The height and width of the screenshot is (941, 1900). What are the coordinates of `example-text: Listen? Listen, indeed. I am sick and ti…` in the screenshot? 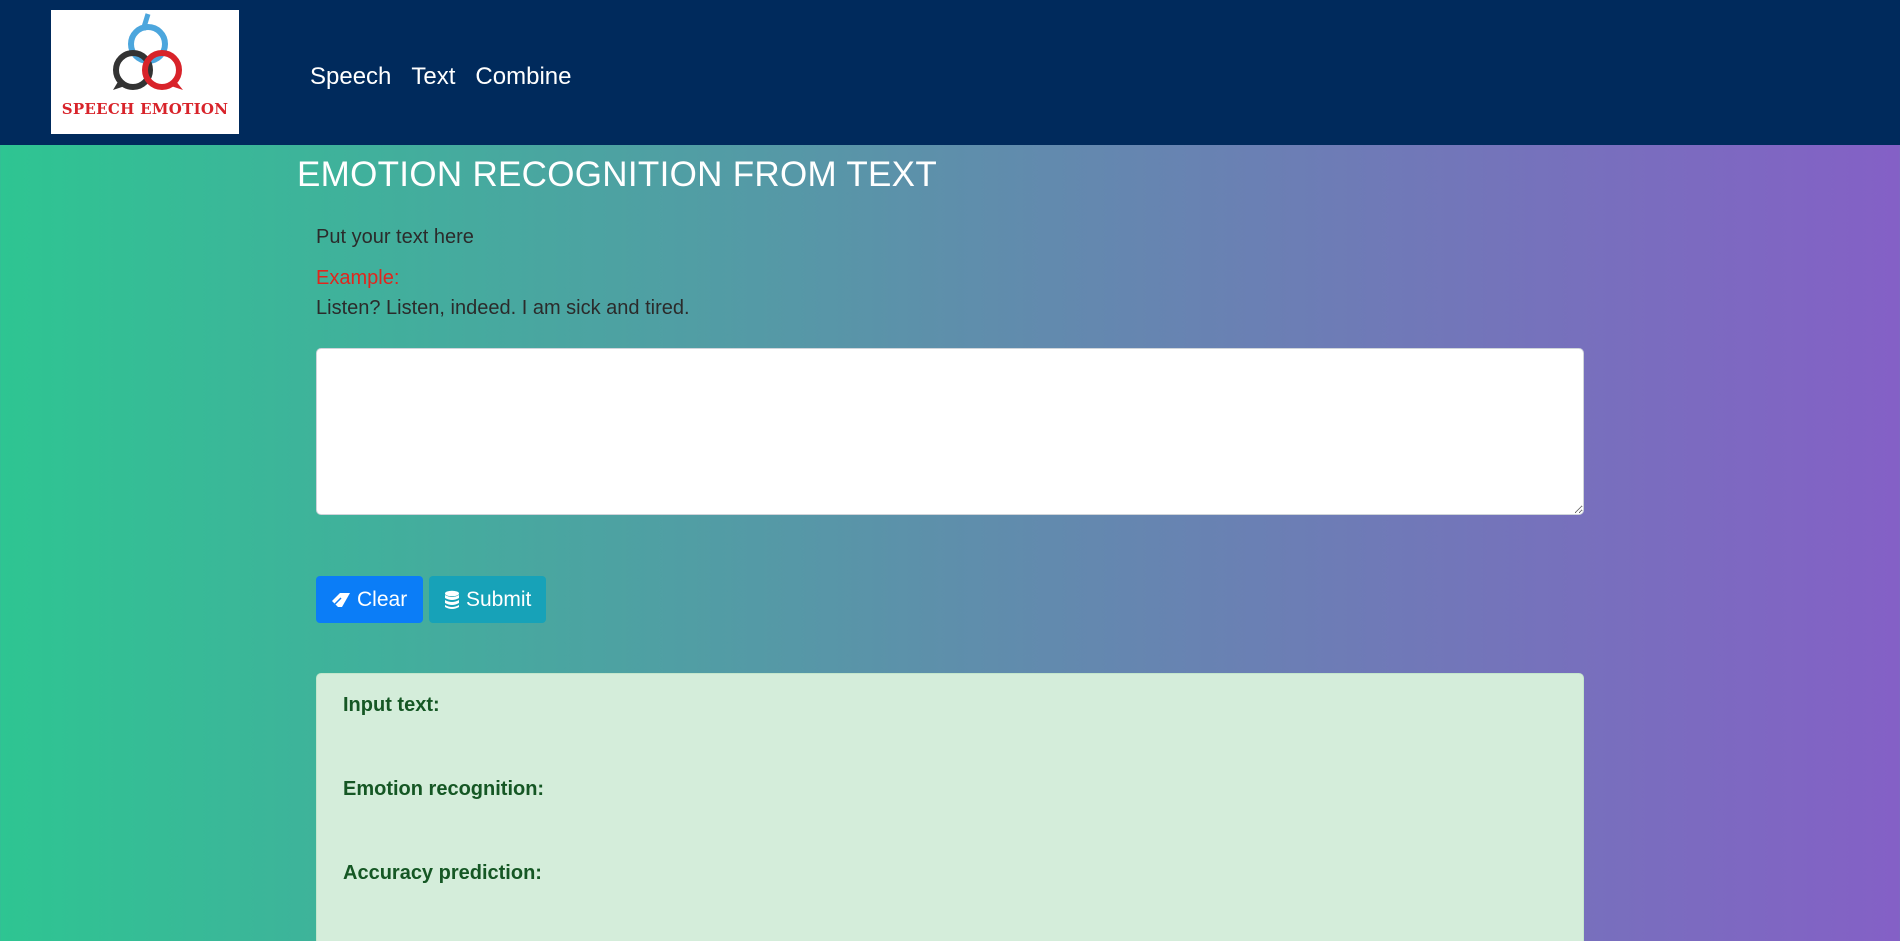 It's located at (503, 308).